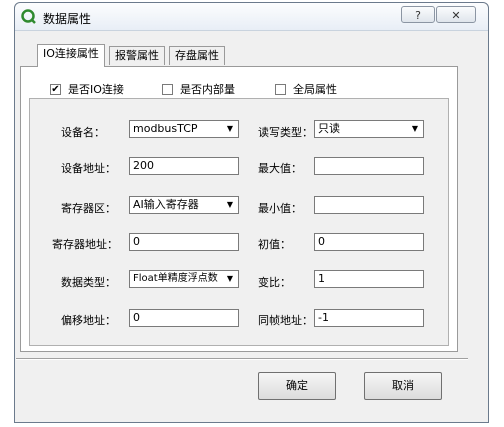  I want to click on initial-value-label: 初值：, so click(274, 244).